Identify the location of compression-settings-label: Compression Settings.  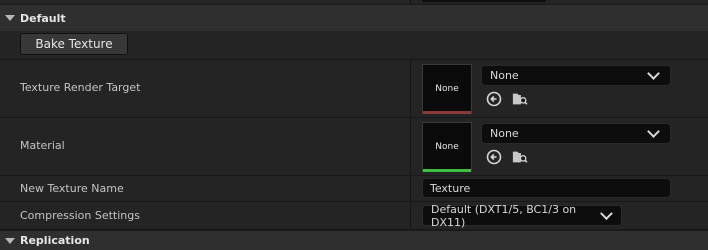
(80, 215).